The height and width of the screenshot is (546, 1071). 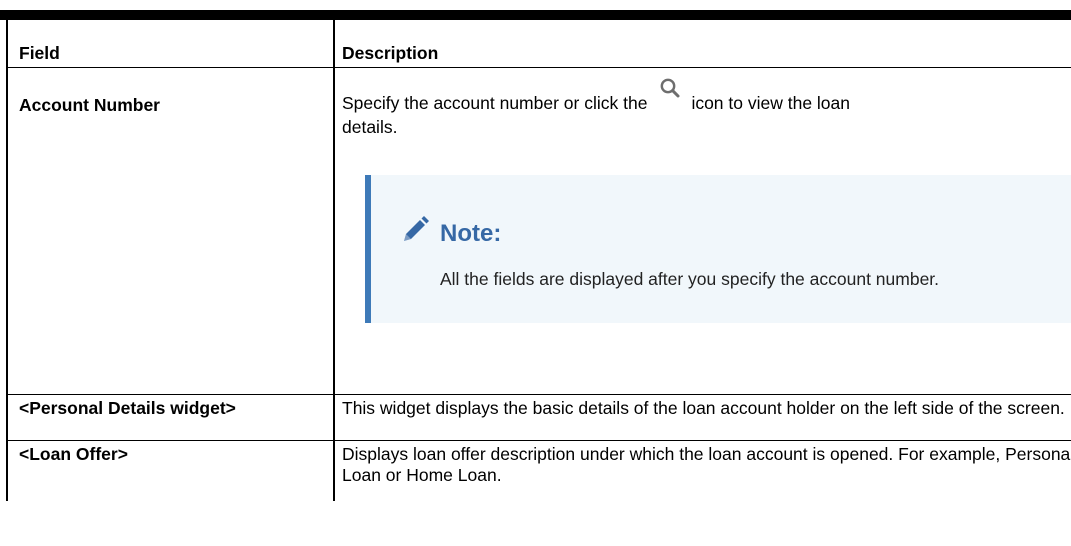 I want to click on note-heading: Note:, so click(x=450, y=233).